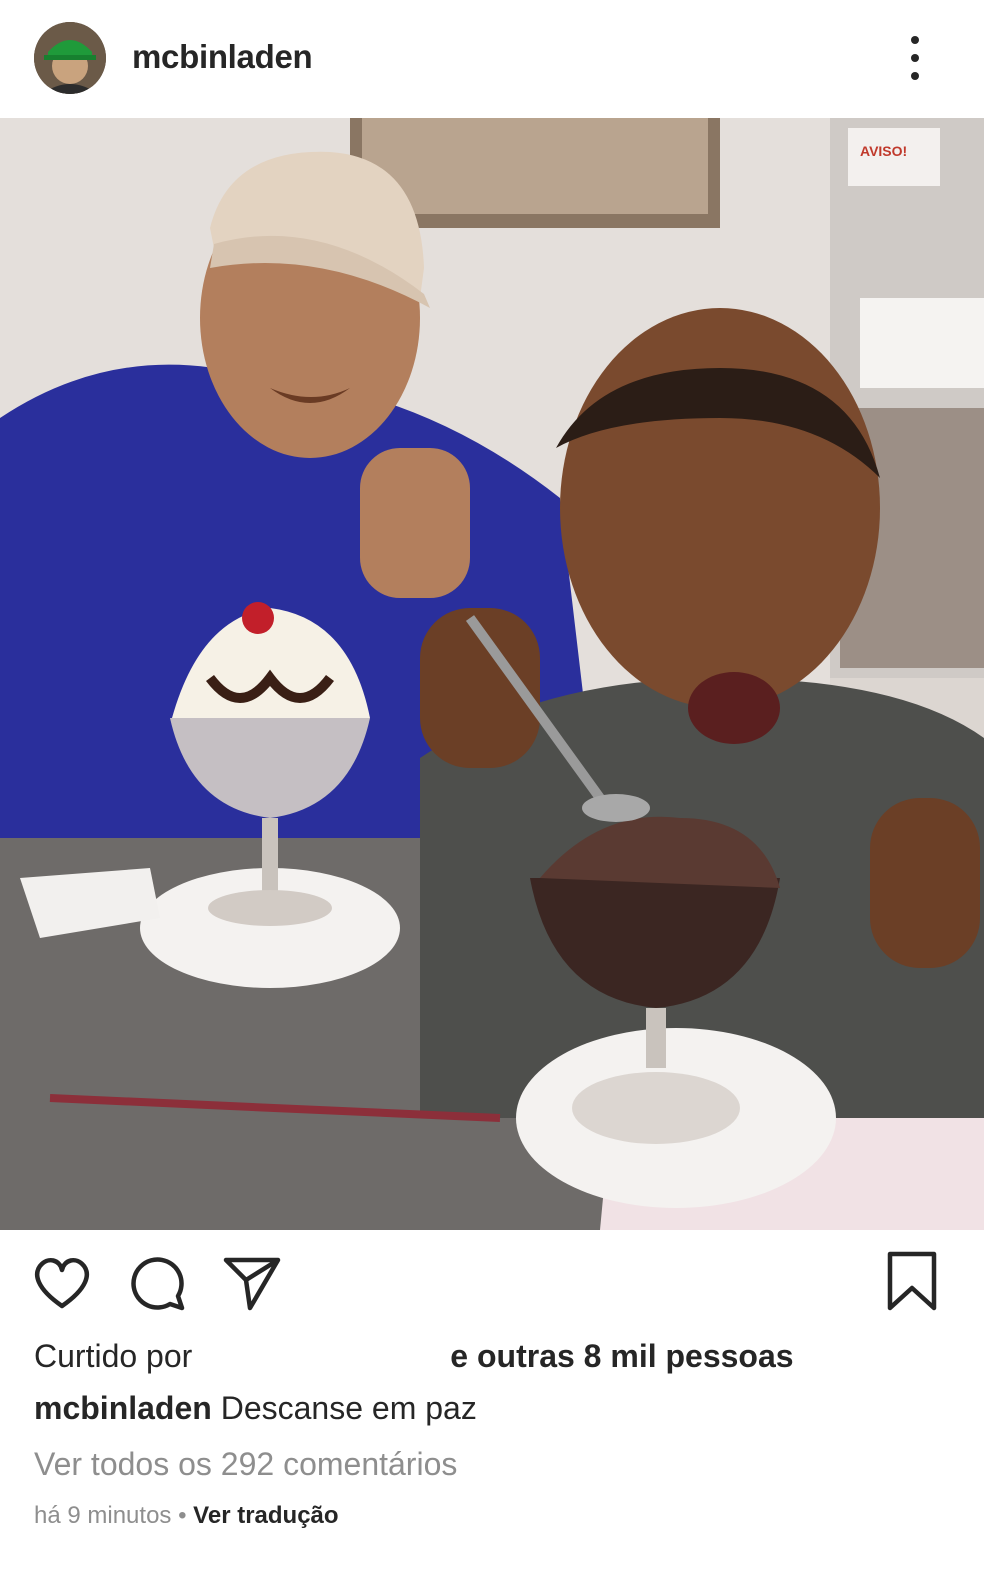 The height and width of the screenshot is (1588, 984). I want to click on likes-suffix: e outras 8 mil pessoas, so click(621, 1356).